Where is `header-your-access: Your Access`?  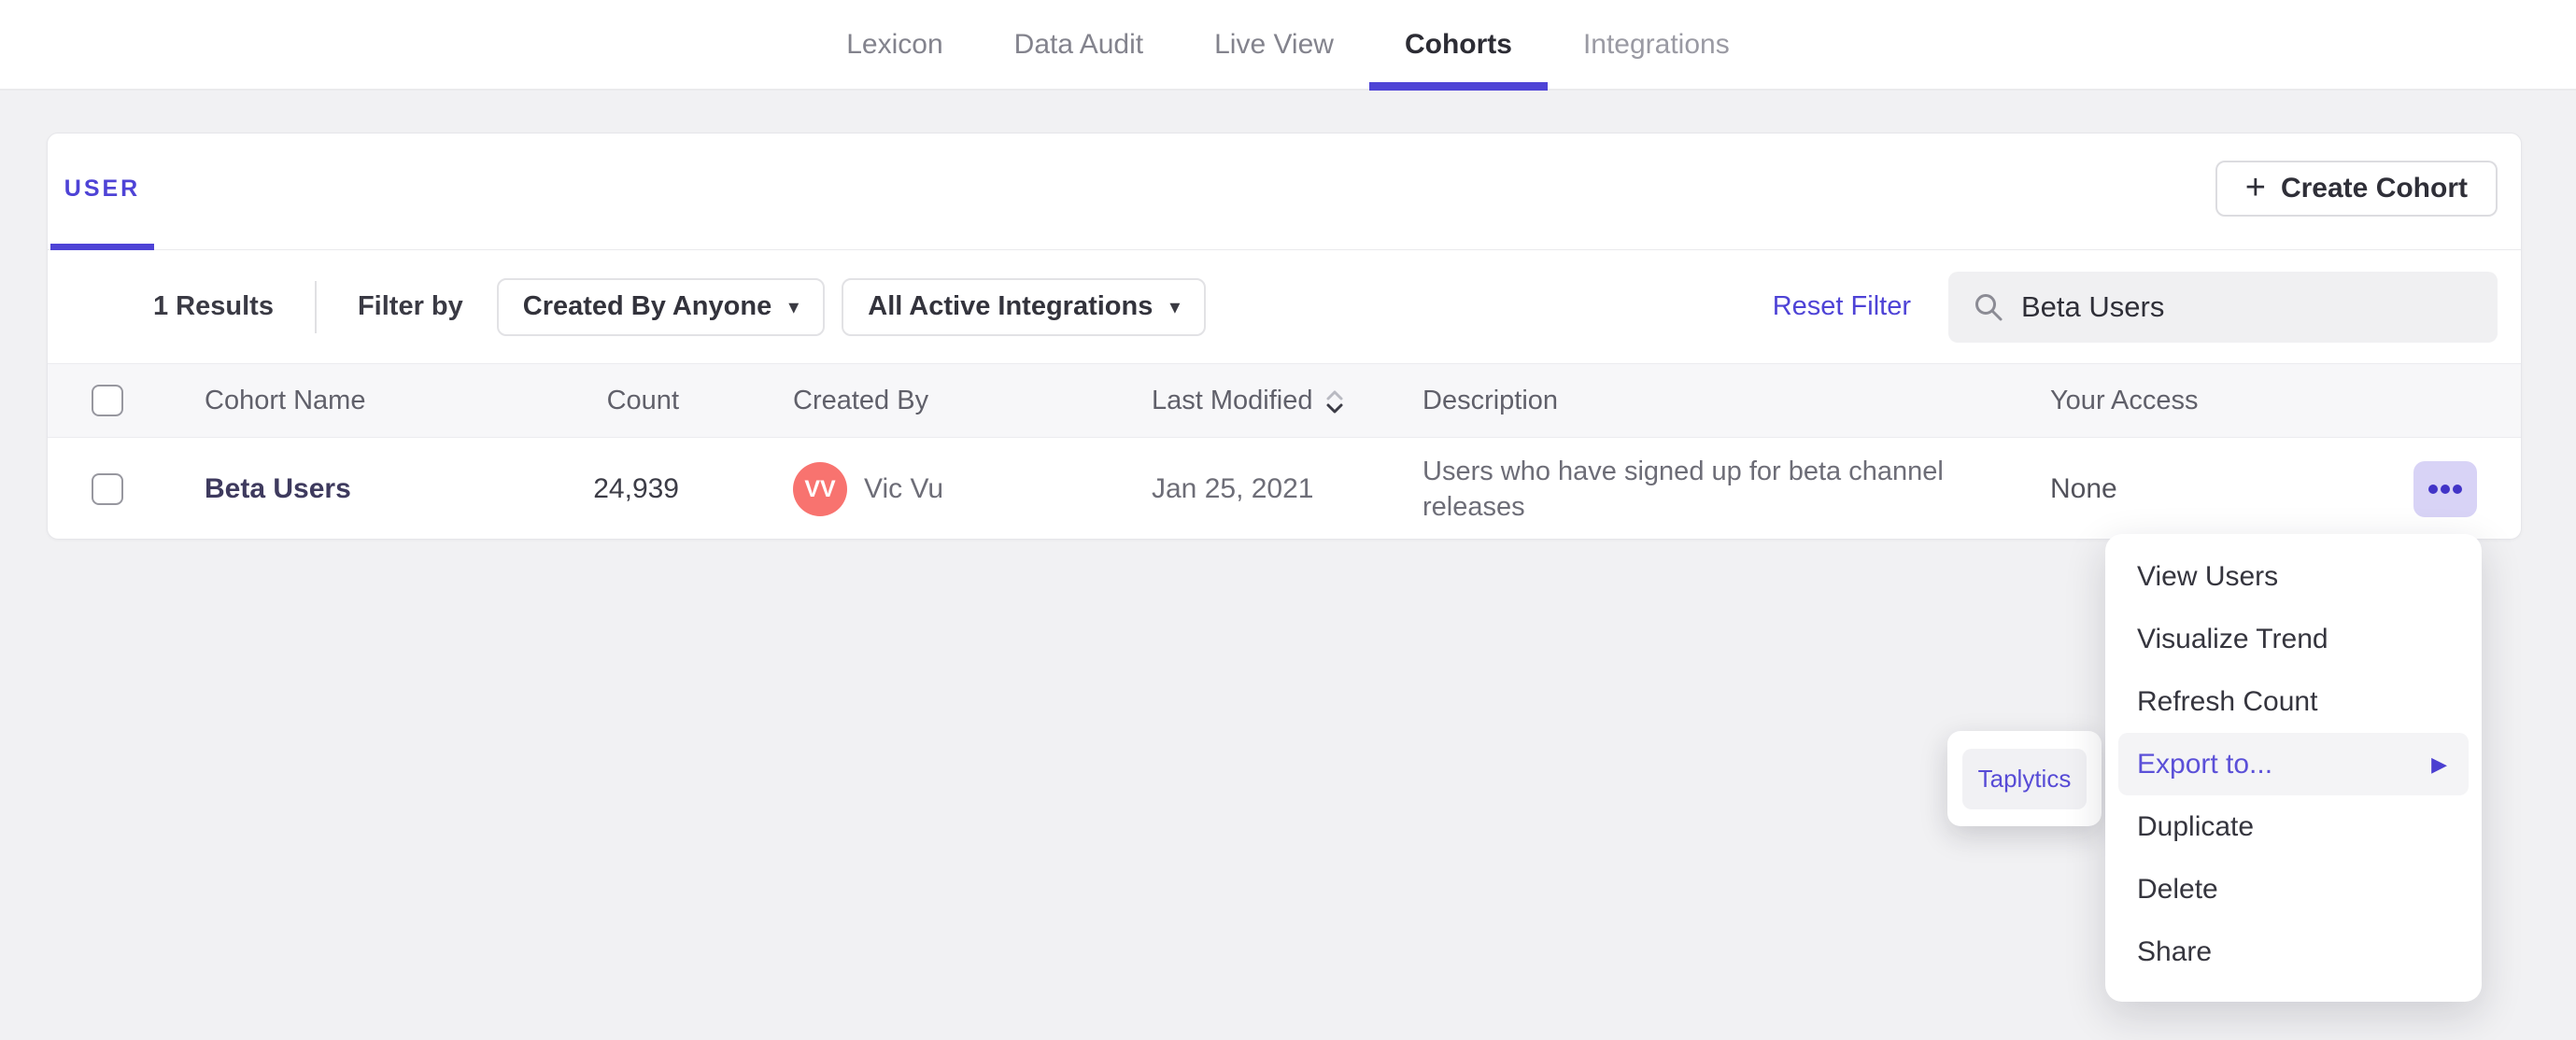
header-your-access: Your Access is located at coordinates (2124, 400).